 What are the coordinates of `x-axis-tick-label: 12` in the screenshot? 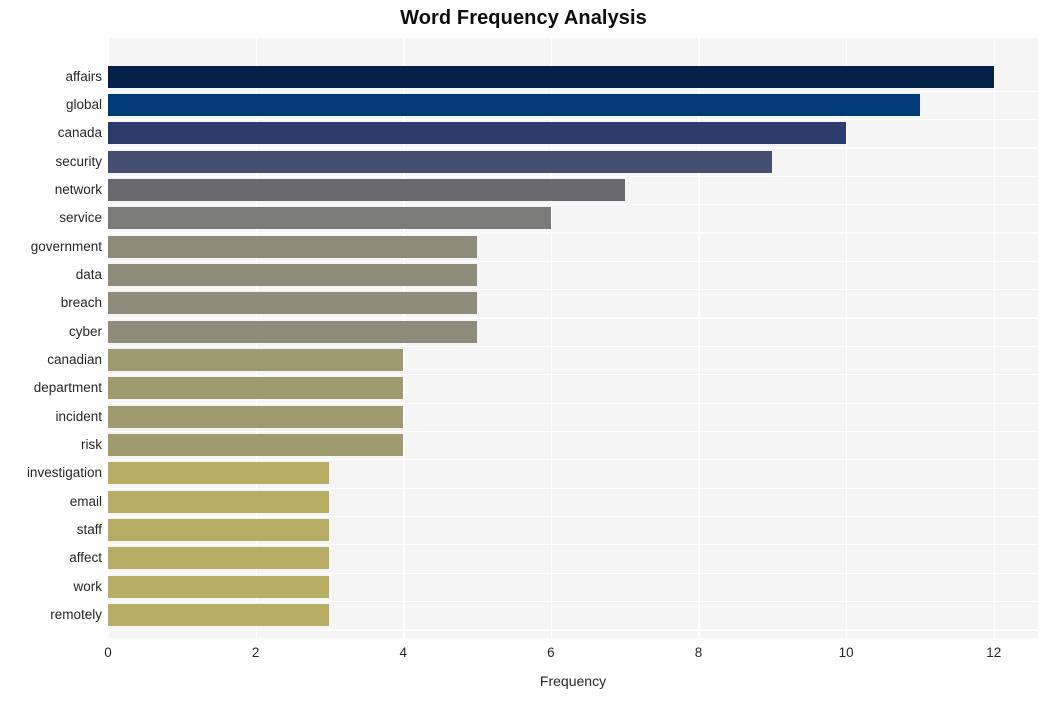 It's located at (994, 652).